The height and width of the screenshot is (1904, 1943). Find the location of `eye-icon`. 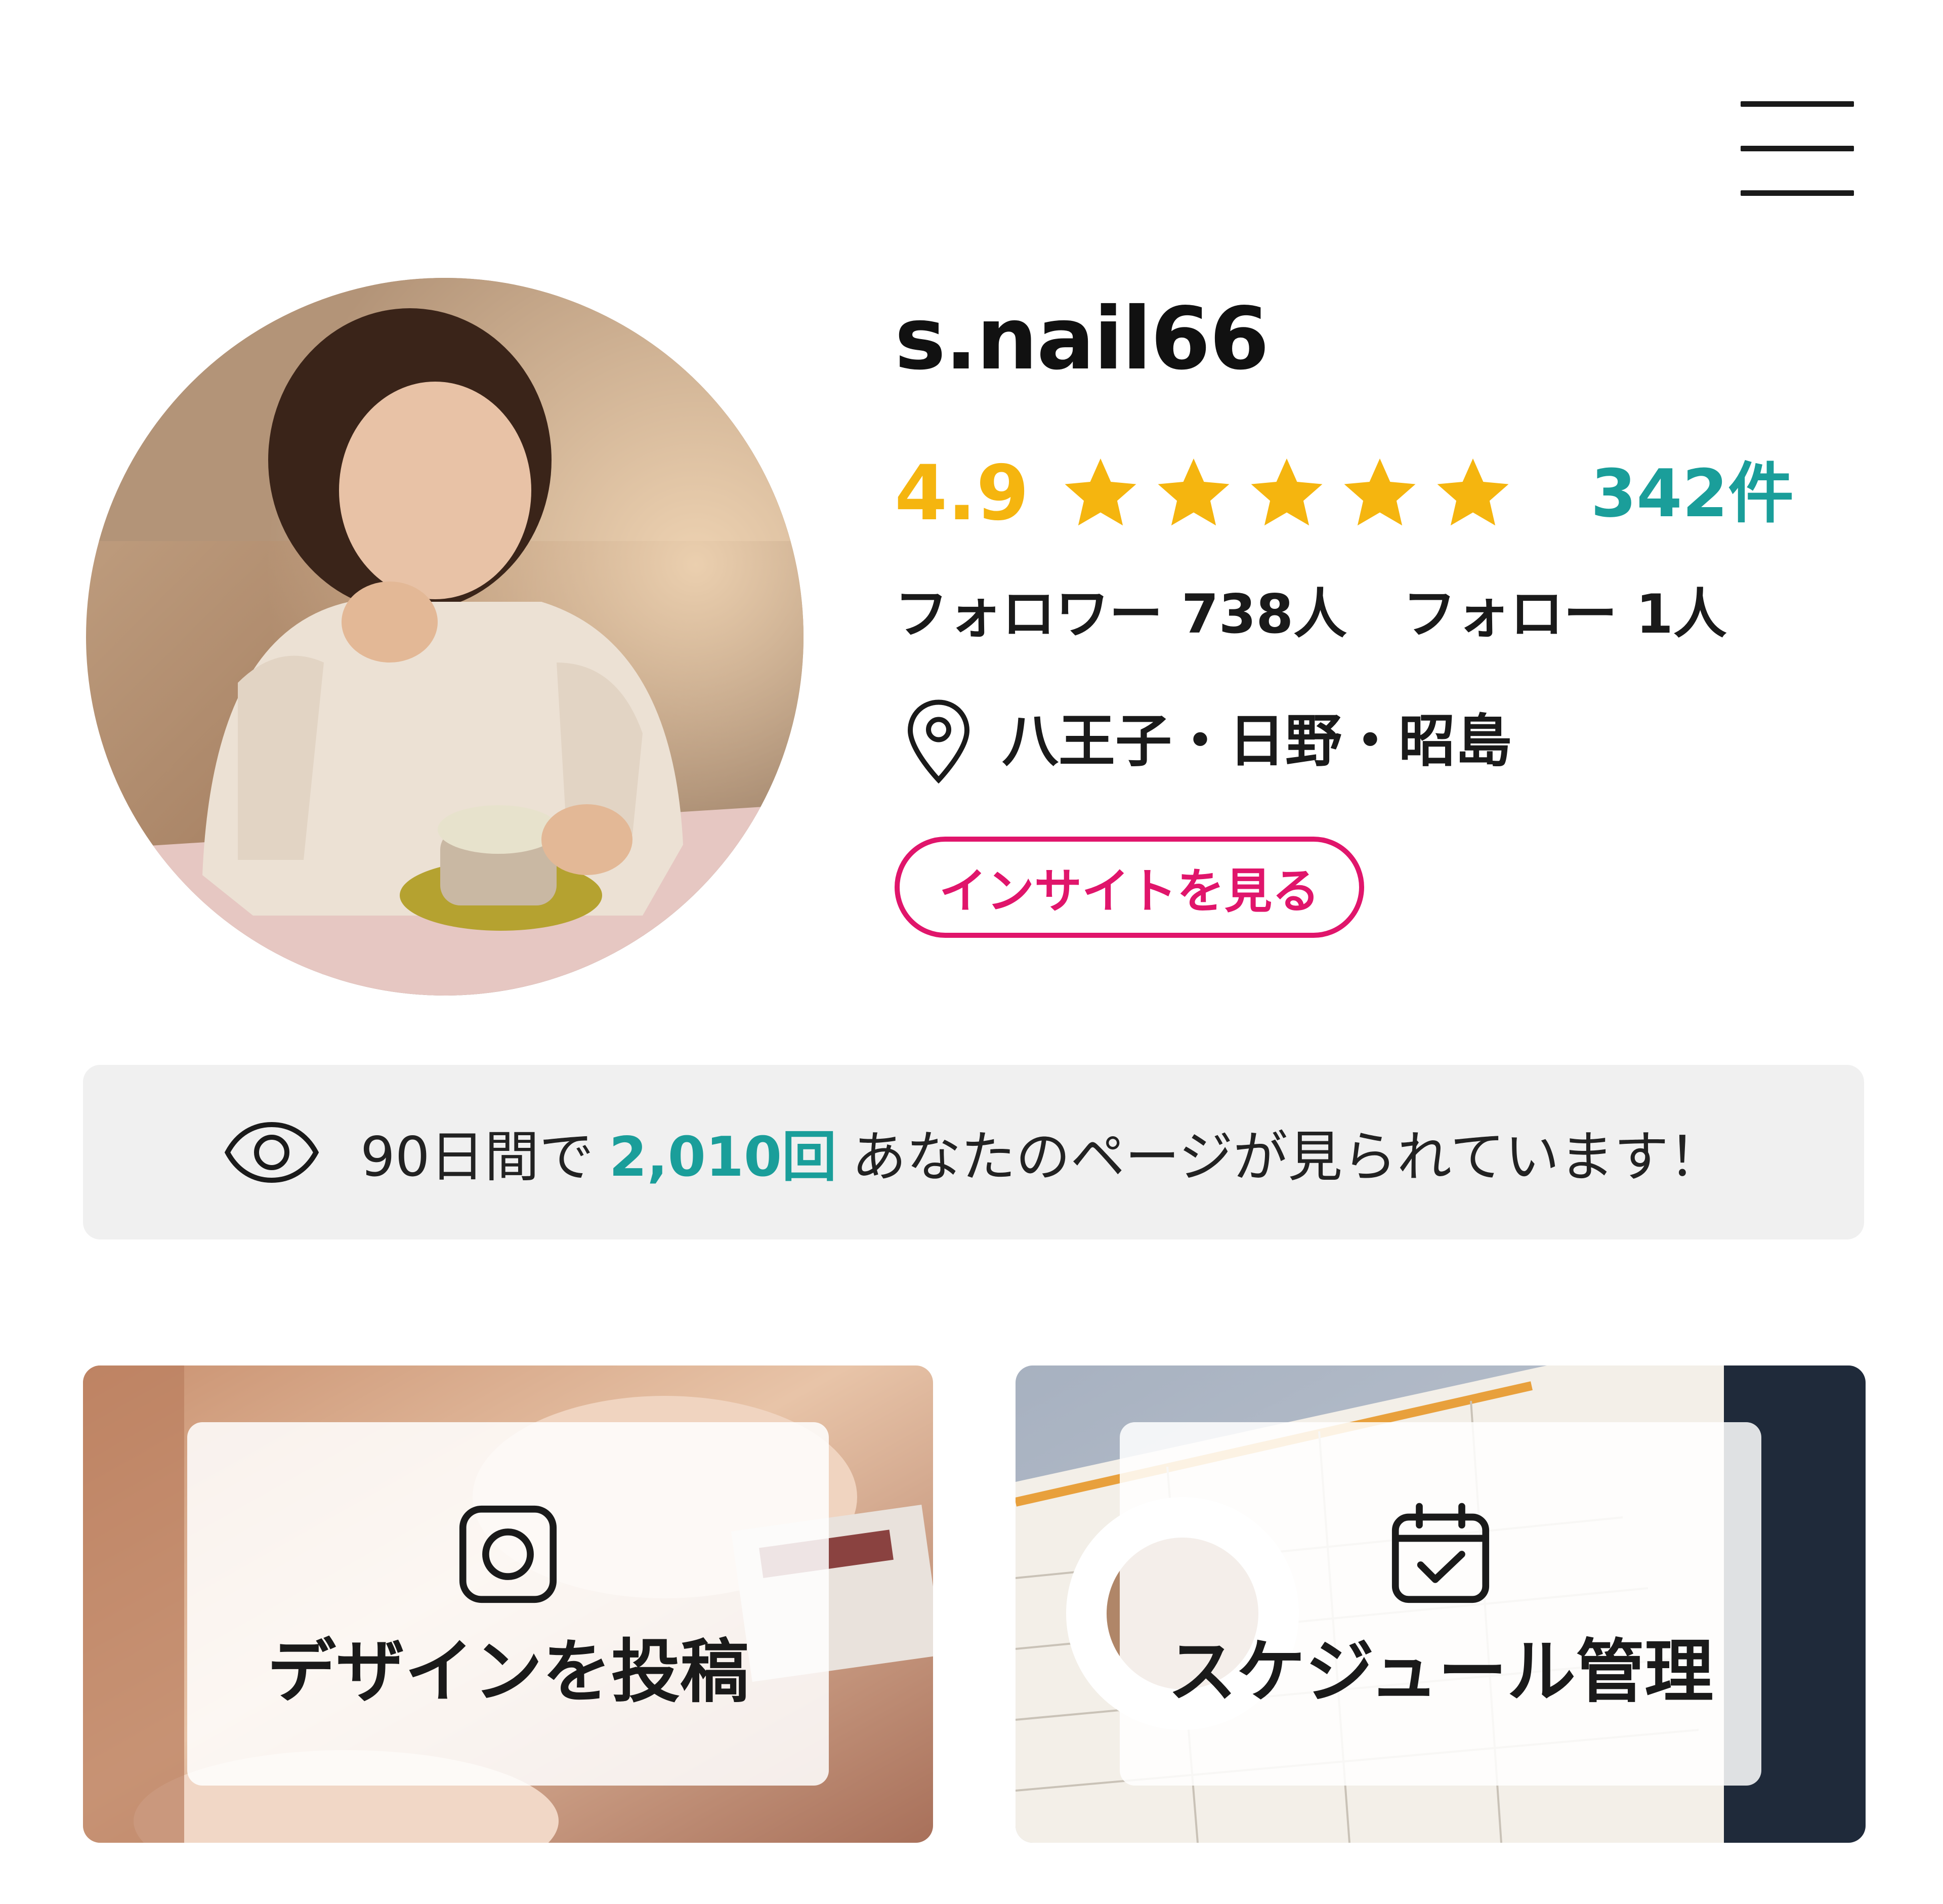

eye-icon is located at coordinates (271, 1152).